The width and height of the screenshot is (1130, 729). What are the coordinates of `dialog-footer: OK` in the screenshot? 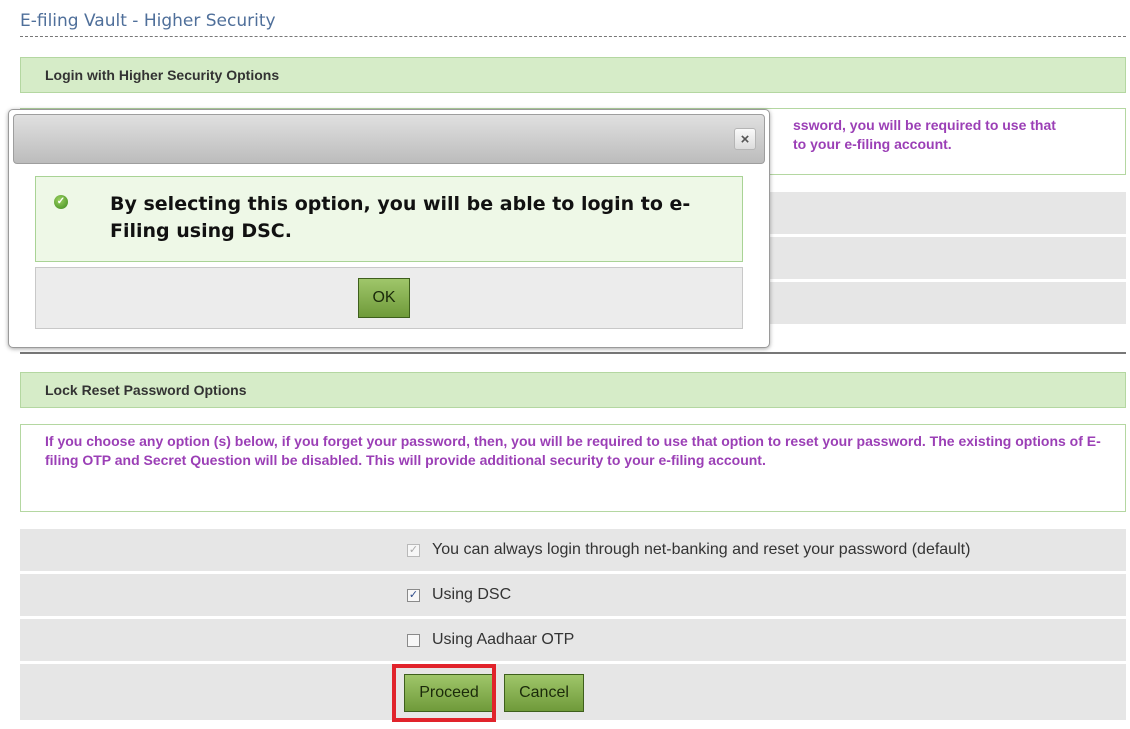 It's located at (389, 298).